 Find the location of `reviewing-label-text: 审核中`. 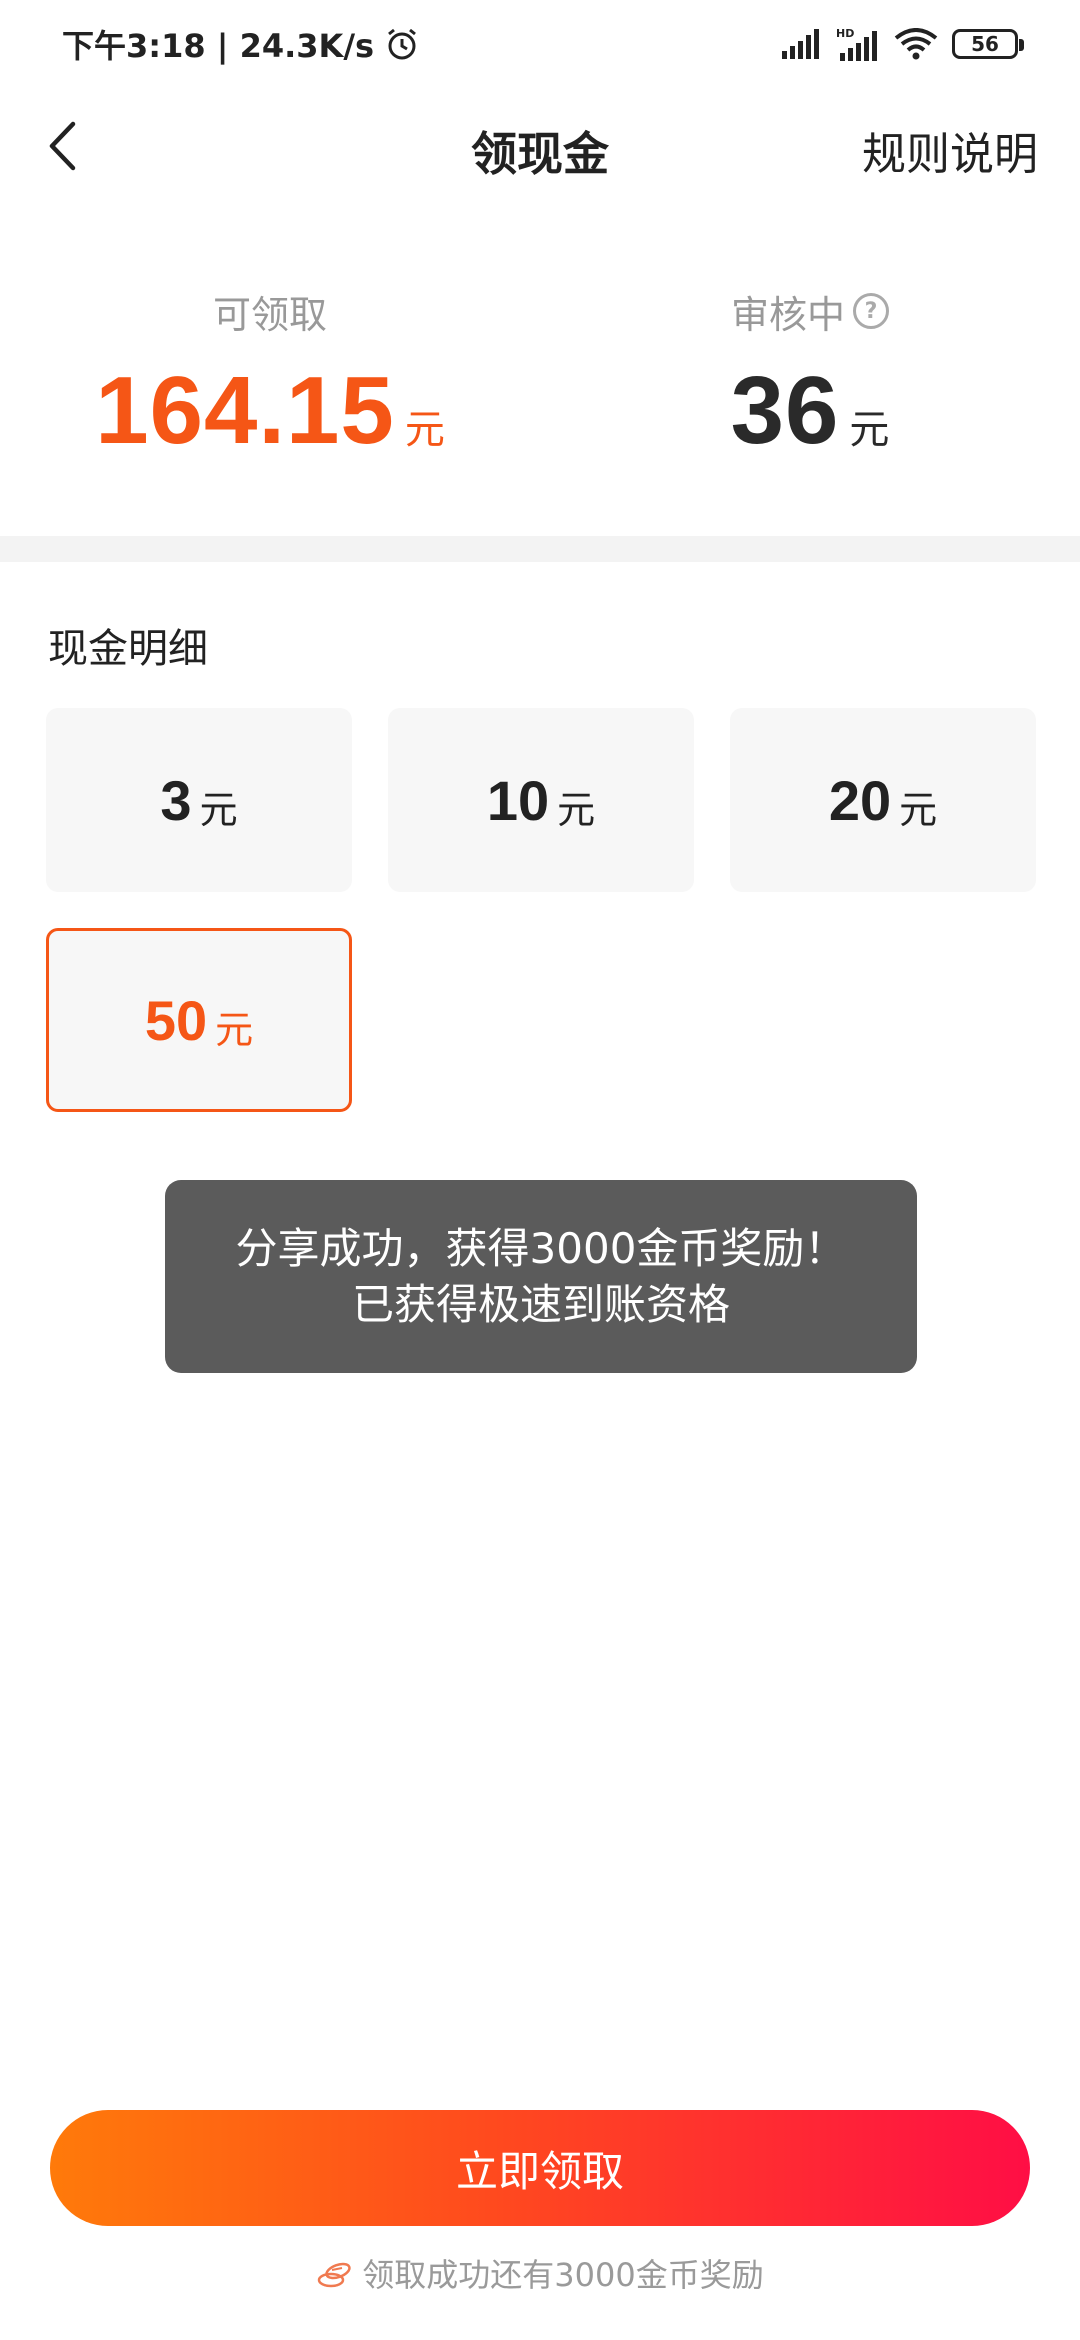

reviewing-label-text: 审核中 is located at coordinates (787, 314).